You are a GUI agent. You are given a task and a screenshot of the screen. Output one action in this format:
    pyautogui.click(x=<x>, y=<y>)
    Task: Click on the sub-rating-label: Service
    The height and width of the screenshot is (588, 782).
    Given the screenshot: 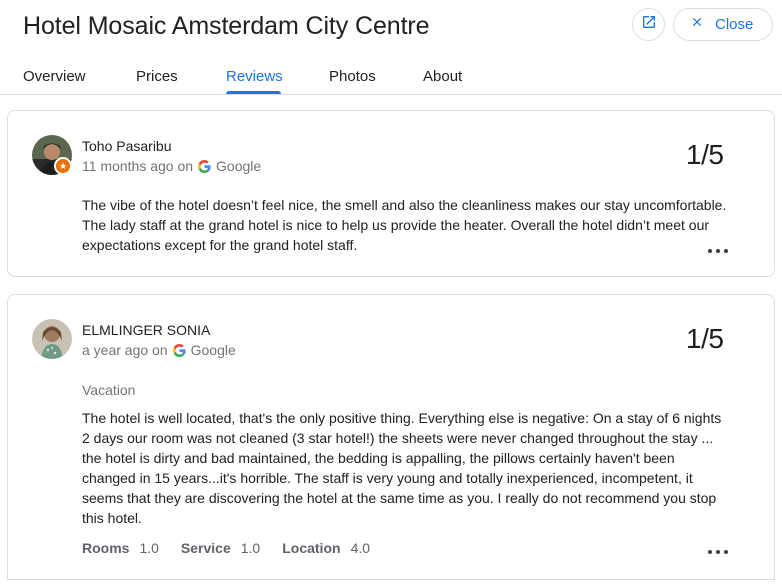 What is the action you would take?
    pyautogui.click(x=205, y=548)
    